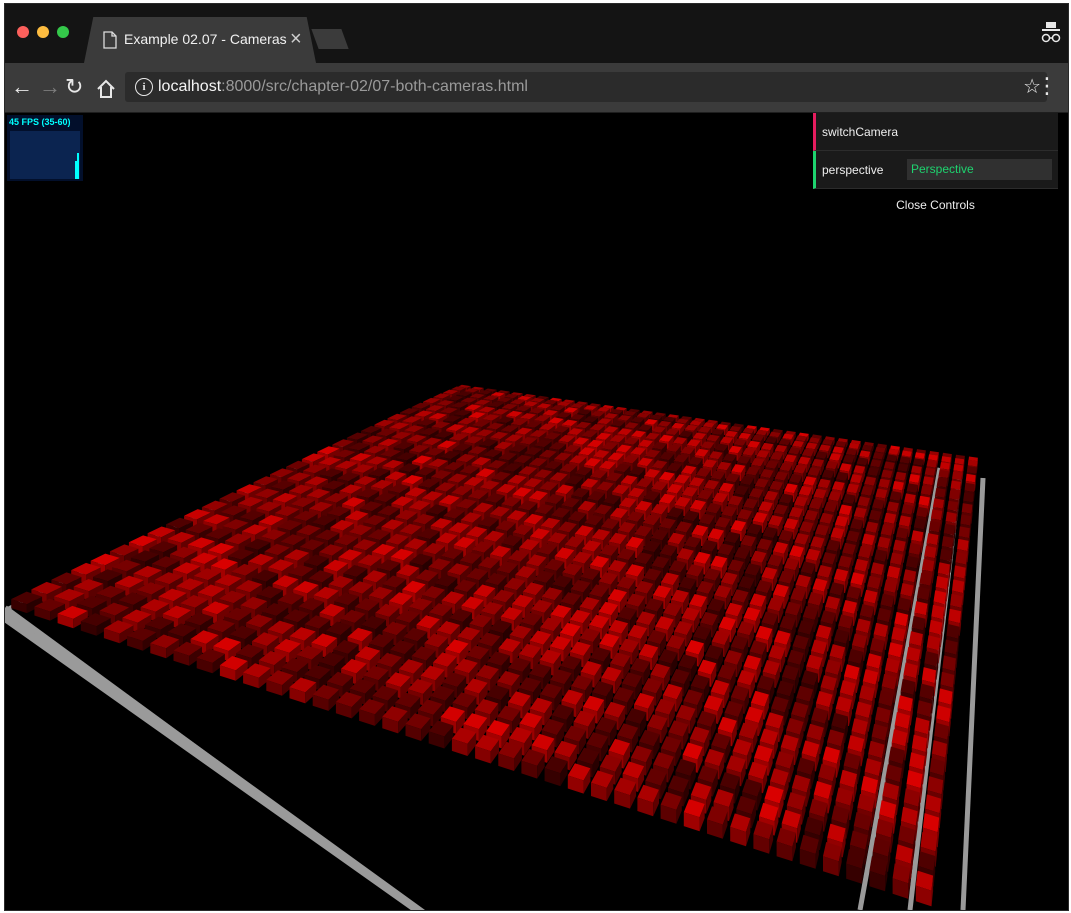 The image size is (1071, 913). Describe the element at coordinates (43, 32) in the screenshot. I see `minimize-window-button` at that location.